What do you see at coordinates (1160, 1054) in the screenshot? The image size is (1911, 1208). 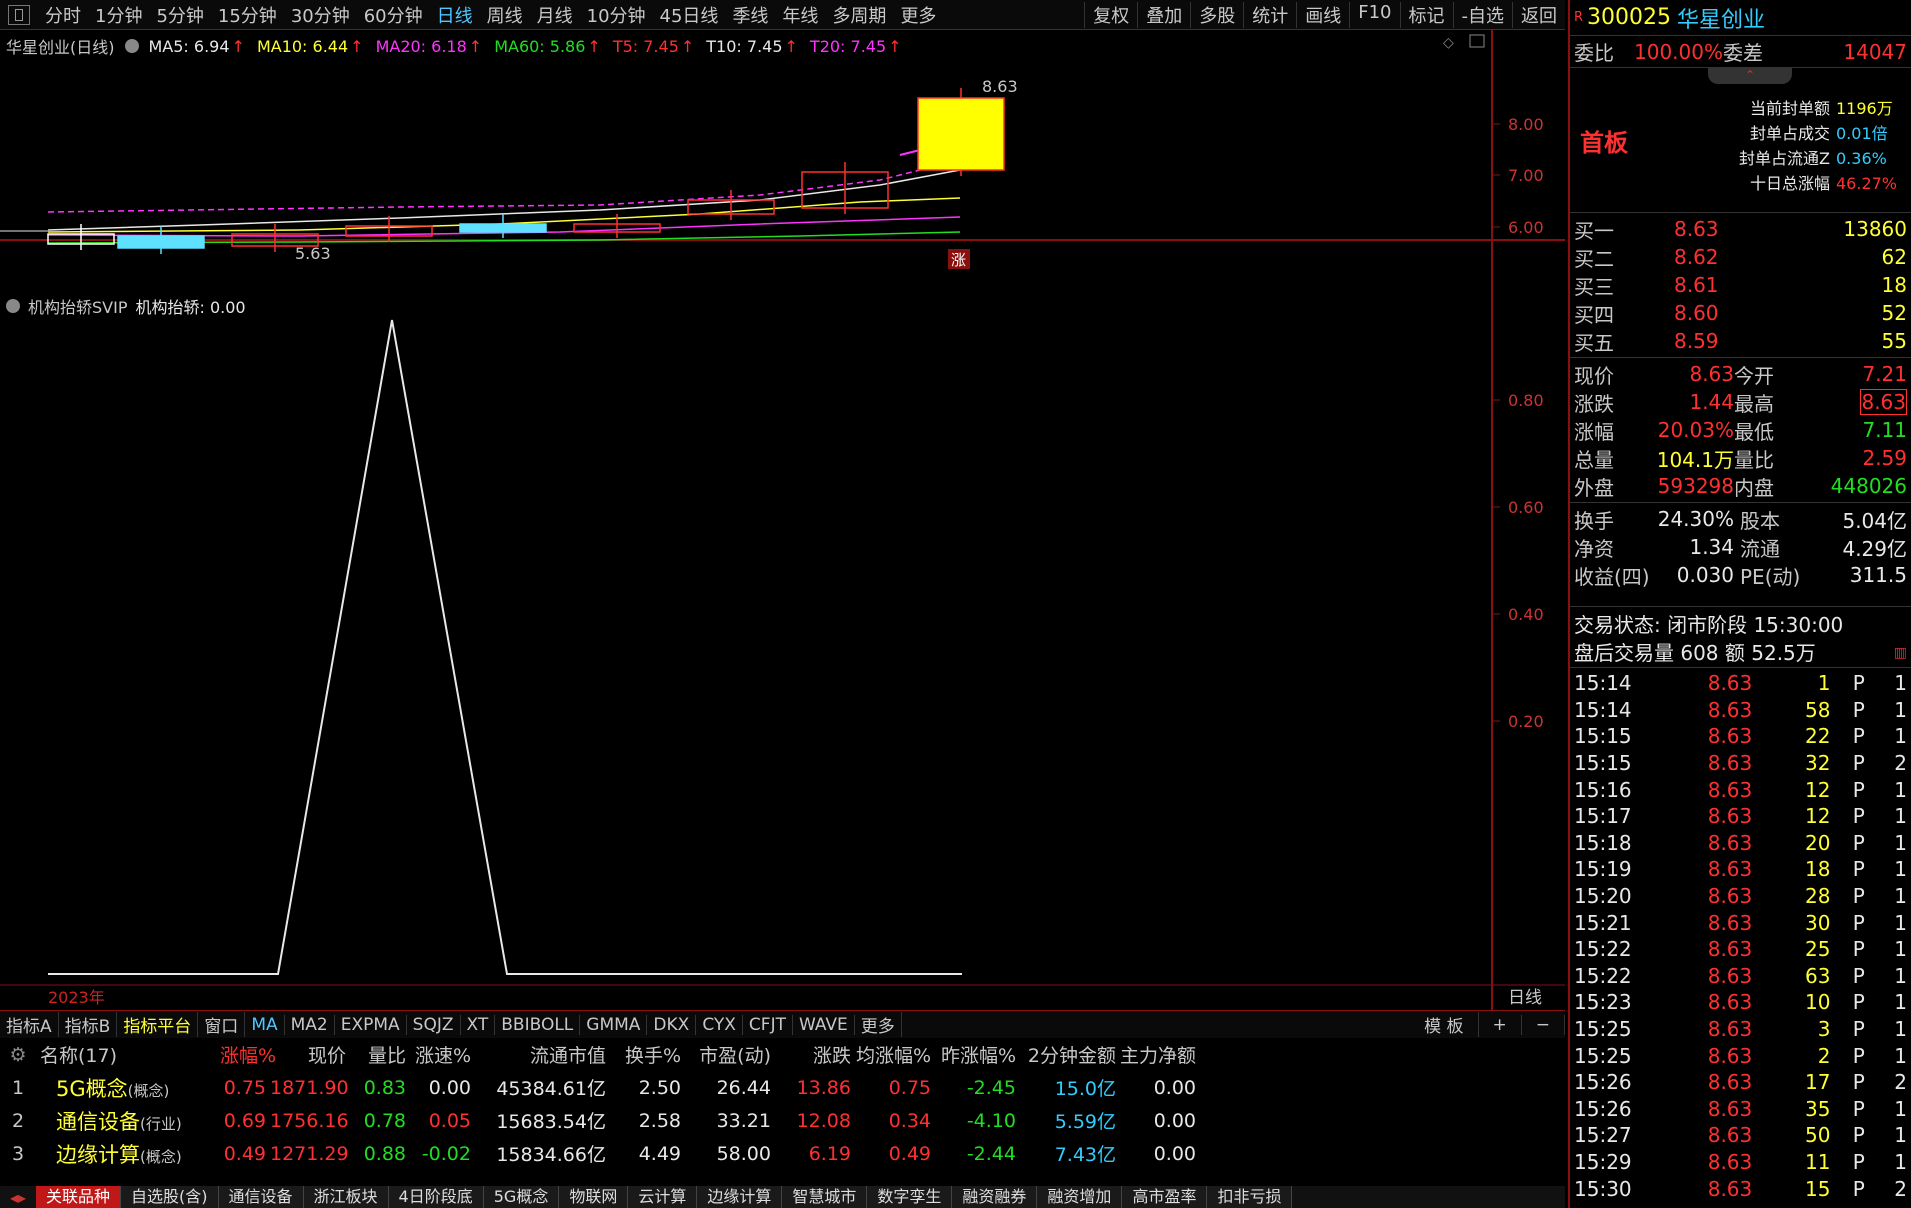 I see `table-header-cell: 主力净额` at bounding box center [1160, 1054].